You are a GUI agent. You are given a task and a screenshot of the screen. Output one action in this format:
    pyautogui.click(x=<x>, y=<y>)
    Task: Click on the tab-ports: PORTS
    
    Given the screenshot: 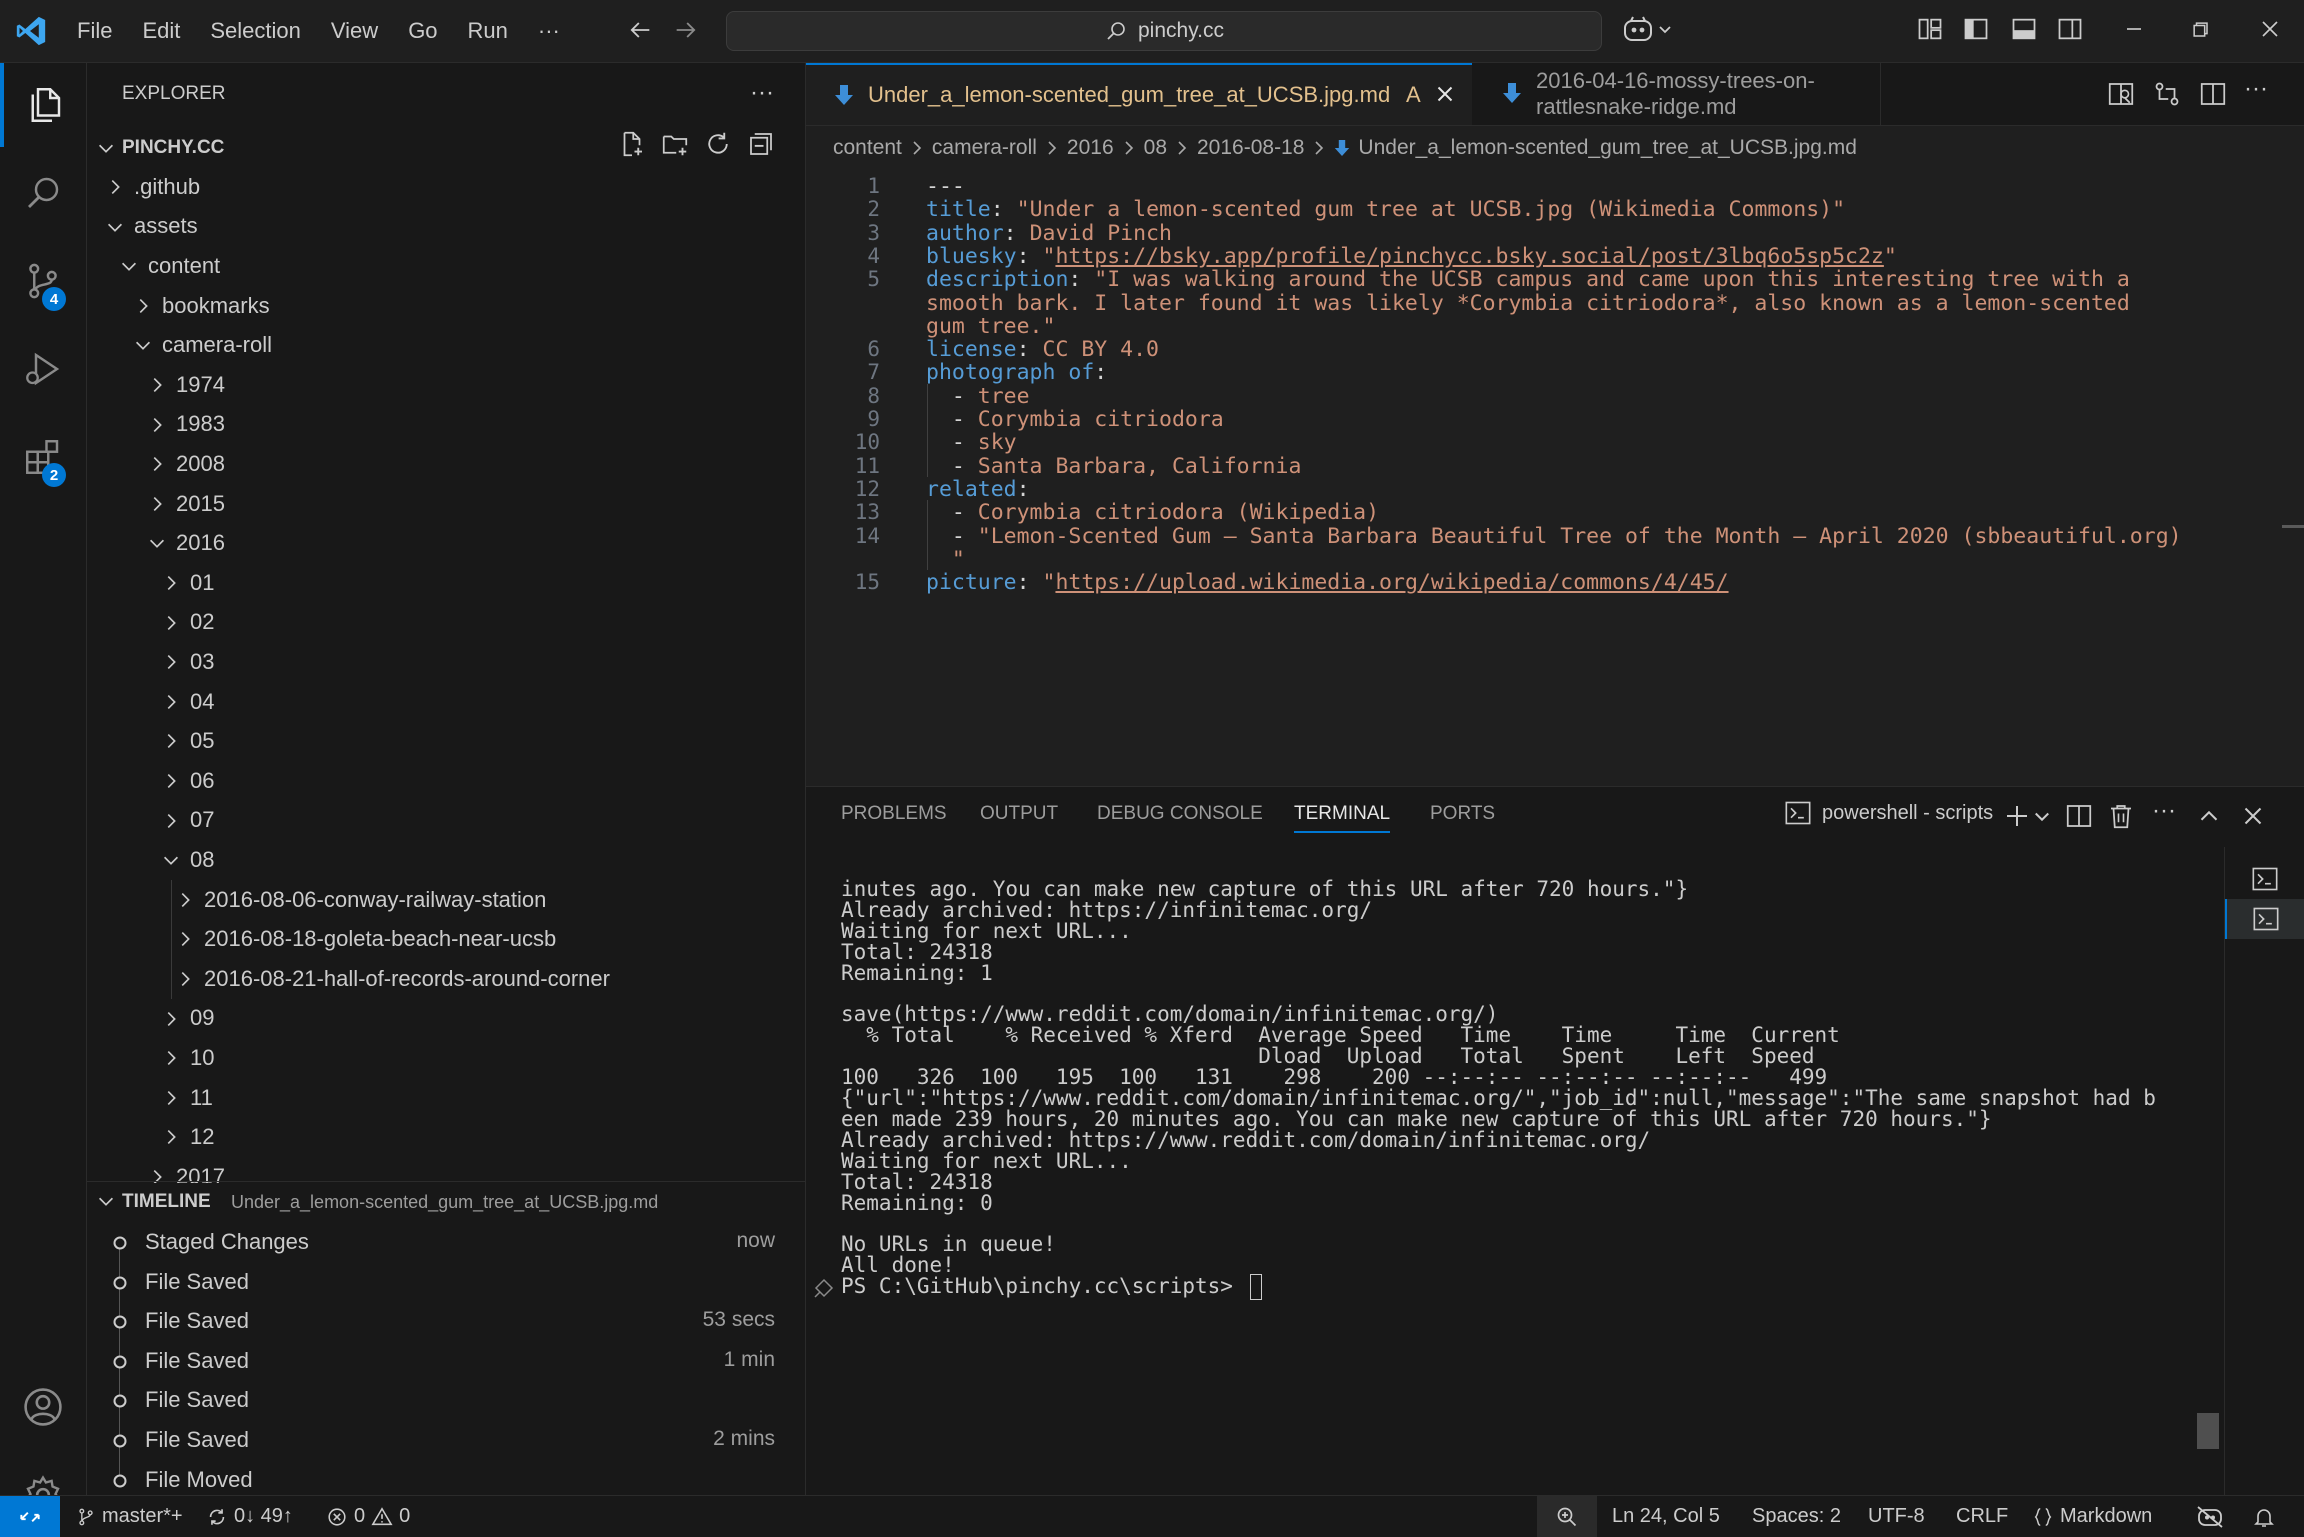 What is the action you would take?
    pyautogui.click(x=1462, y=814)
    